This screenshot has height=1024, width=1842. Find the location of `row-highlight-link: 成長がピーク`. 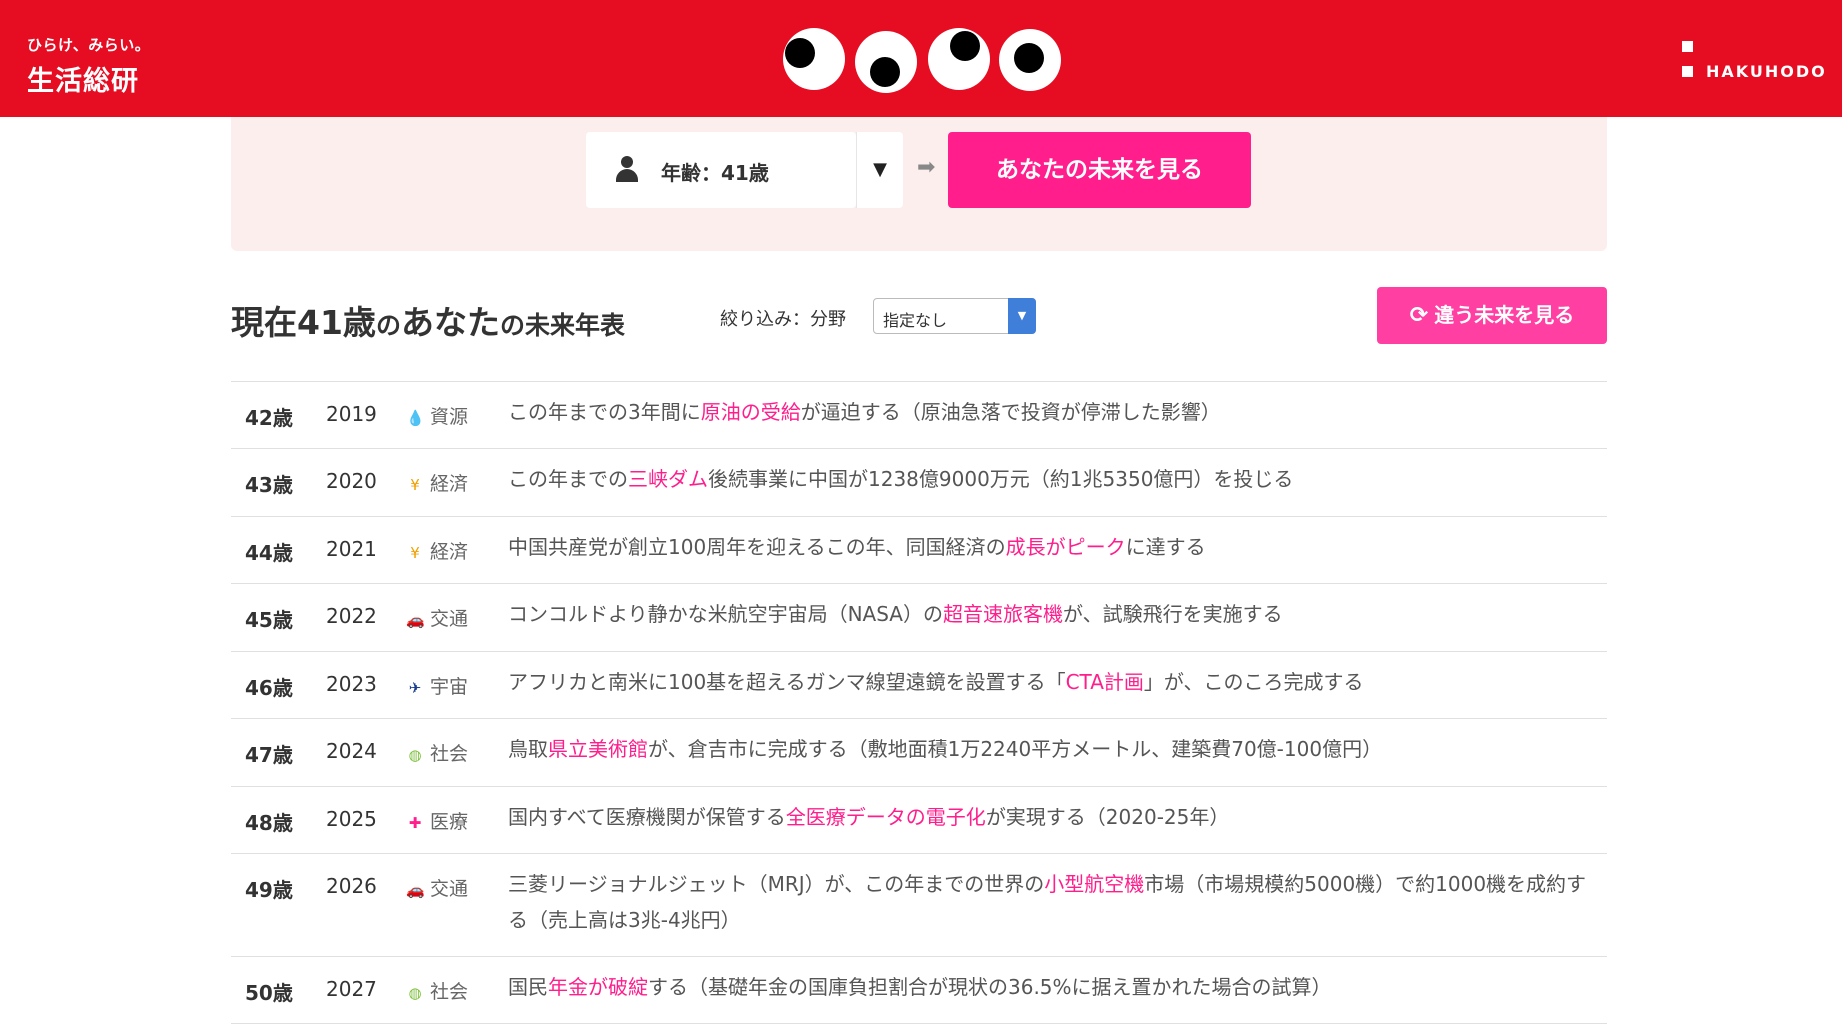

row-highlight-link: 成長がピーク is located at coordinates (1066, 547).